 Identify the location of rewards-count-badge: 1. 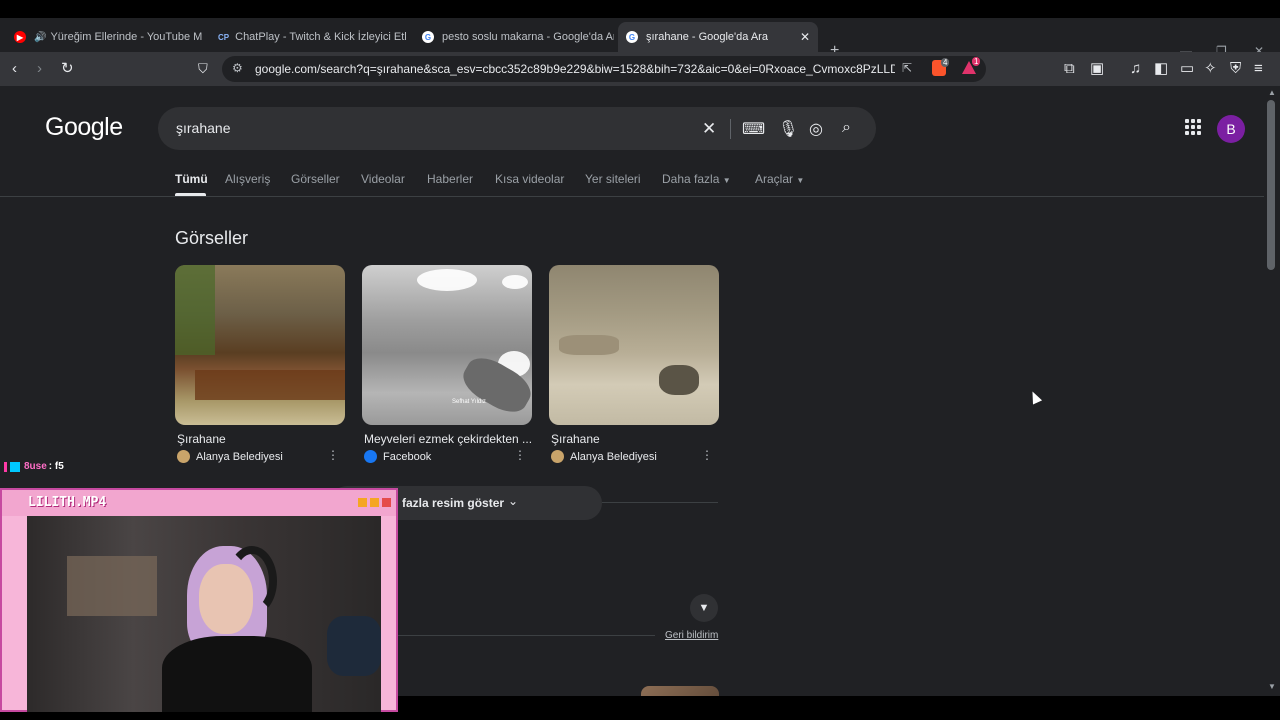
(976, 61).